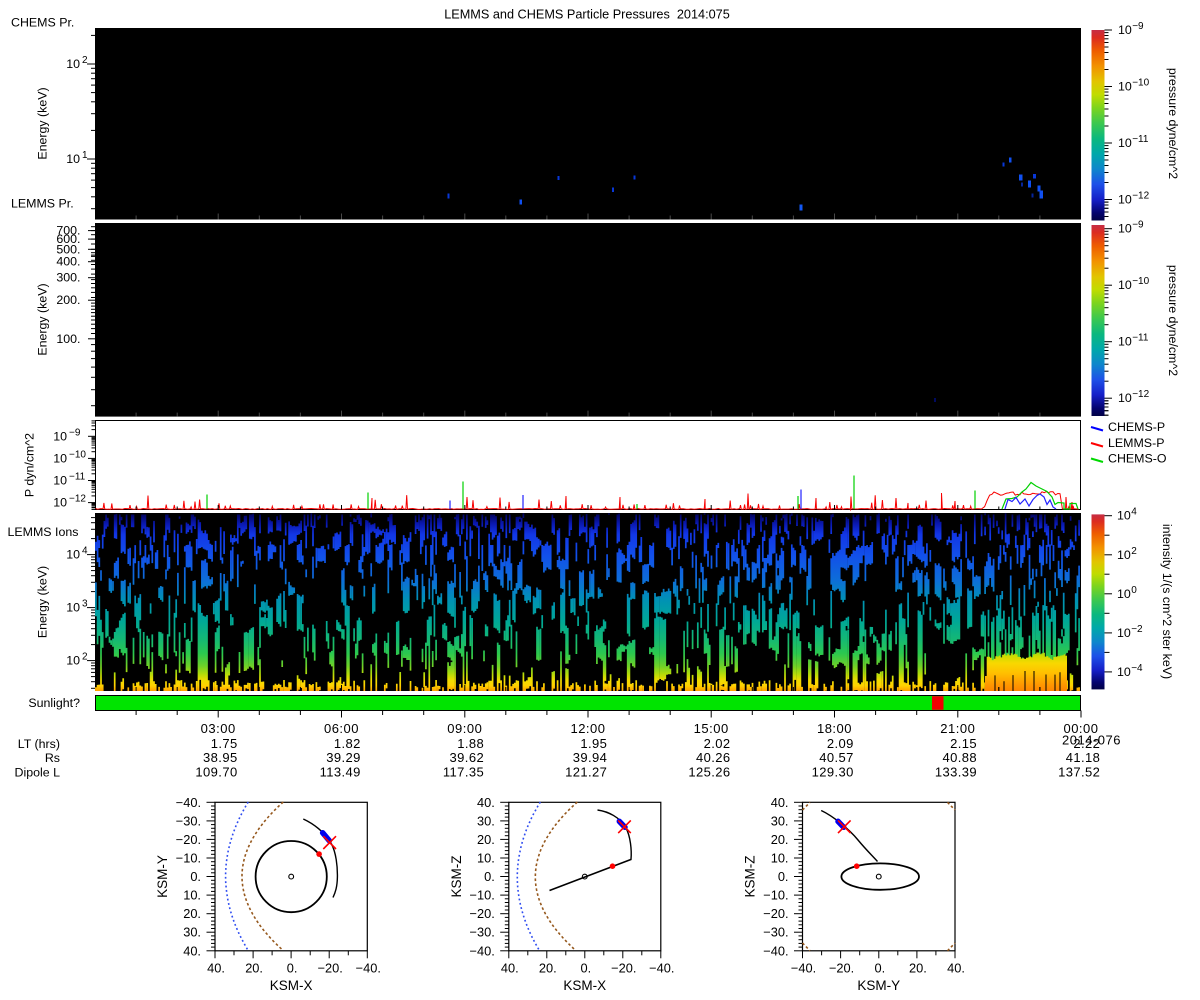  I want to click on svg-text: CHEMS-O, so click(1137, 459).